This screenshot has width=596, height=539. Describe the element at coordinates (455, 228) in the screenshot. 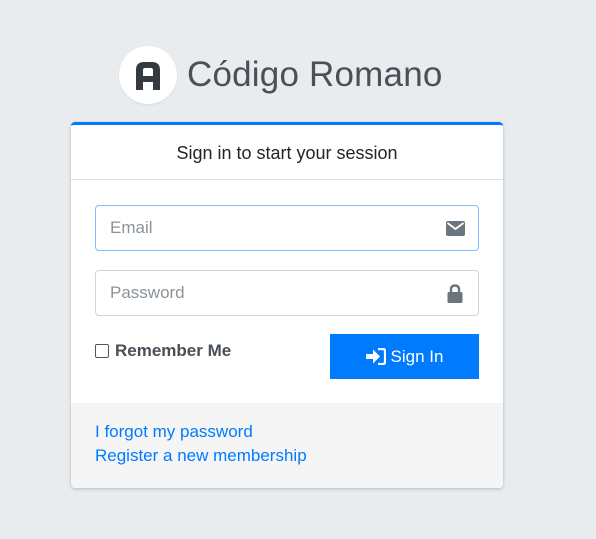

I see `envelope-icon` at that location.